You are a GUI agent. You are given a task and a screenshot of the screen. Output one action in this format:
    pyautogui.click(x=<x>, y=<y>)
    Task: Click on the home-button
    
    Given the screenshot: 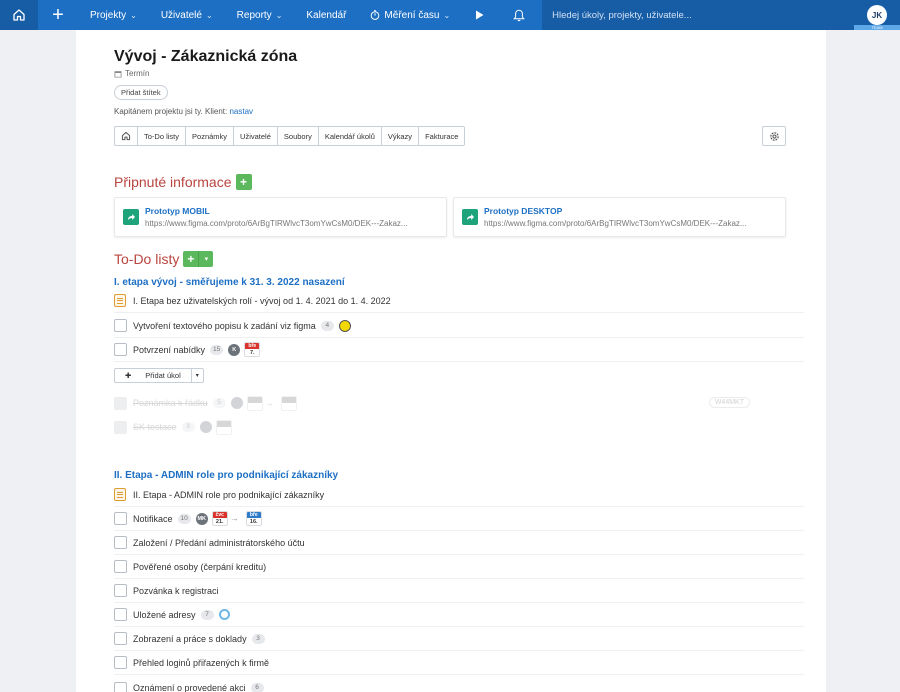 What is the action you would take?
    pyautogui.click(x=19, y=15)
    